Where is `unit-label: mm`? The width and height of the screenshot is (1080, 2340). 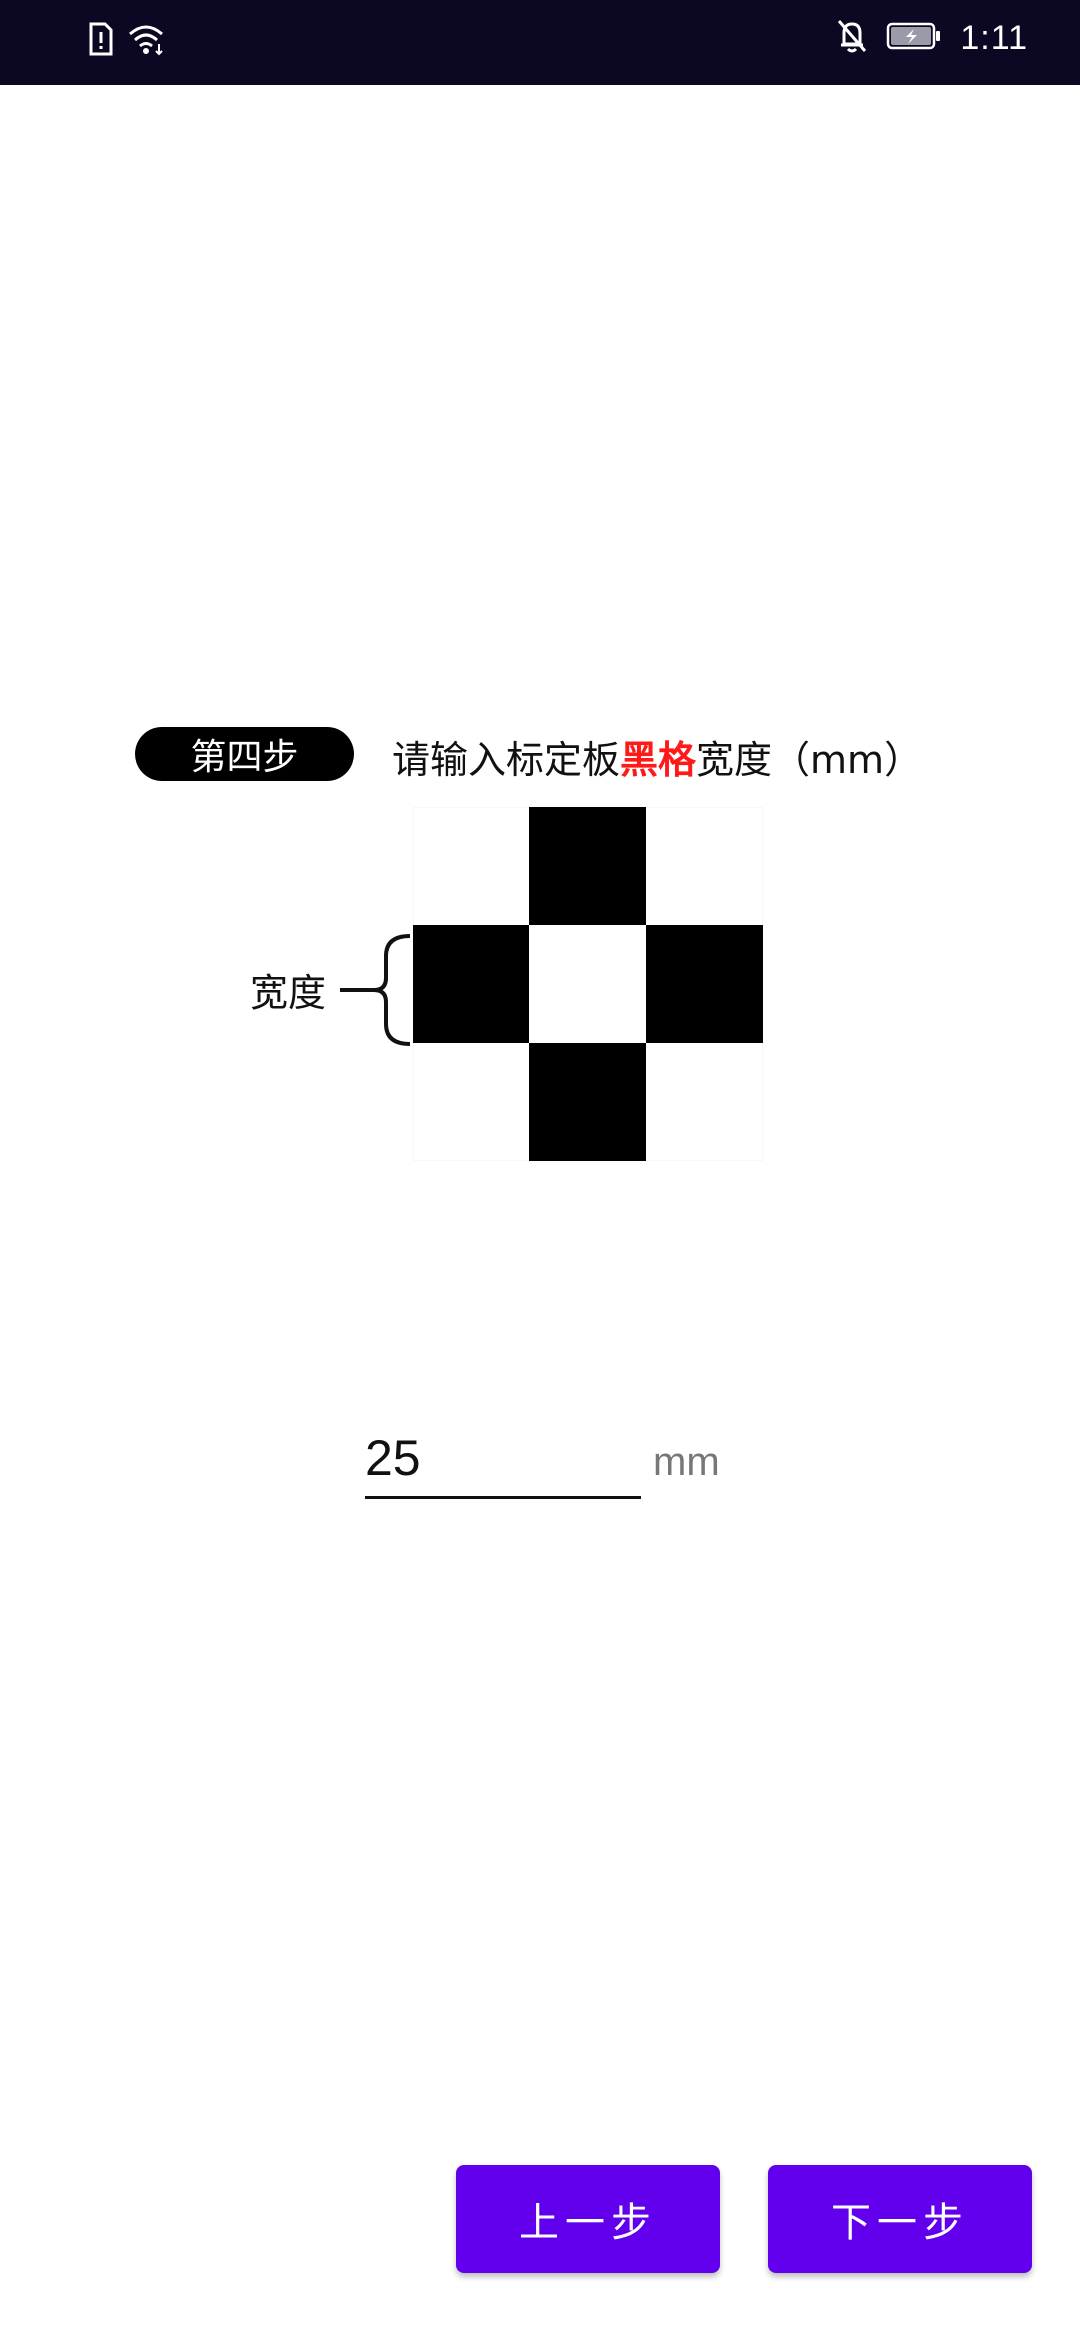
unit-label: mm is located at coordinates (686, 1462).